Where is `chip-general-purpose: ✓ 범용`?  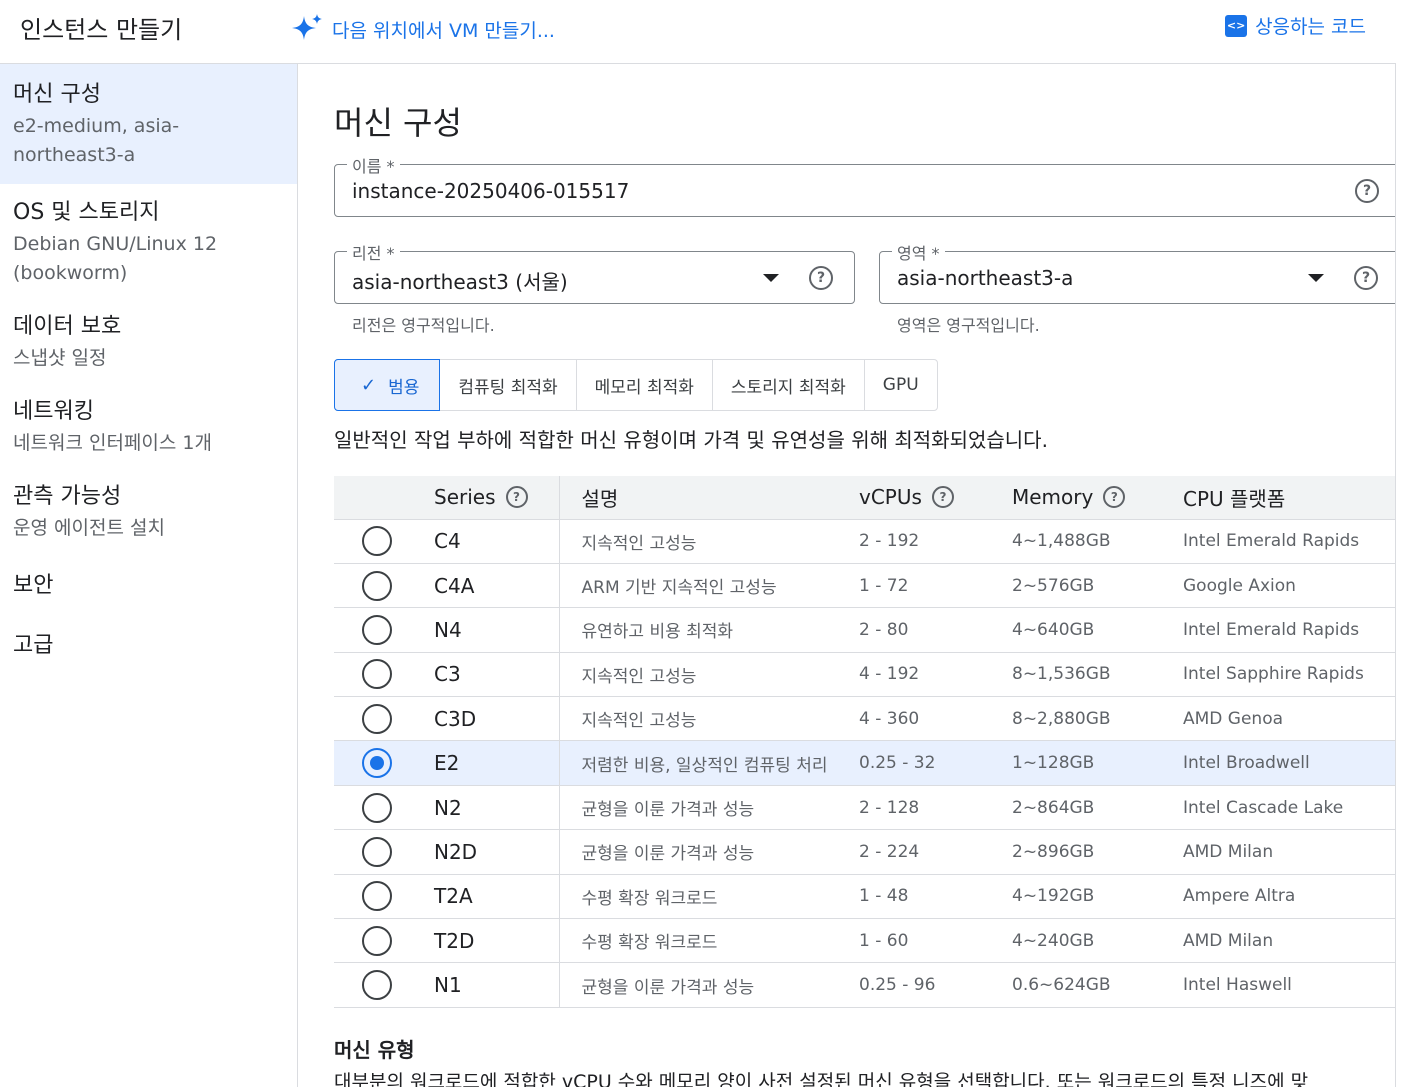 chip-general-purpose: ✓ 범용 is located at coordinates (387, 385).